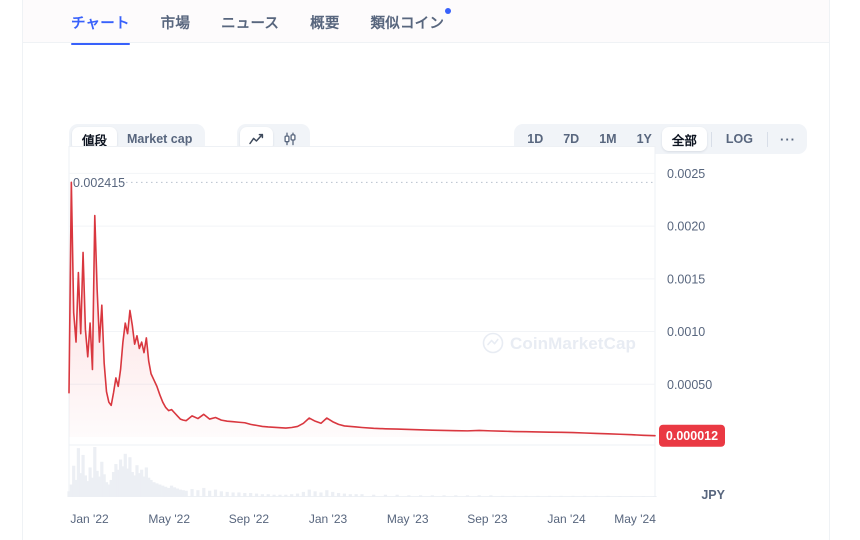  What do you see at coordinates (635, 519) in the screenshot?
I see `x-axis-label-7: May '24` at bounding box center [635, 519].